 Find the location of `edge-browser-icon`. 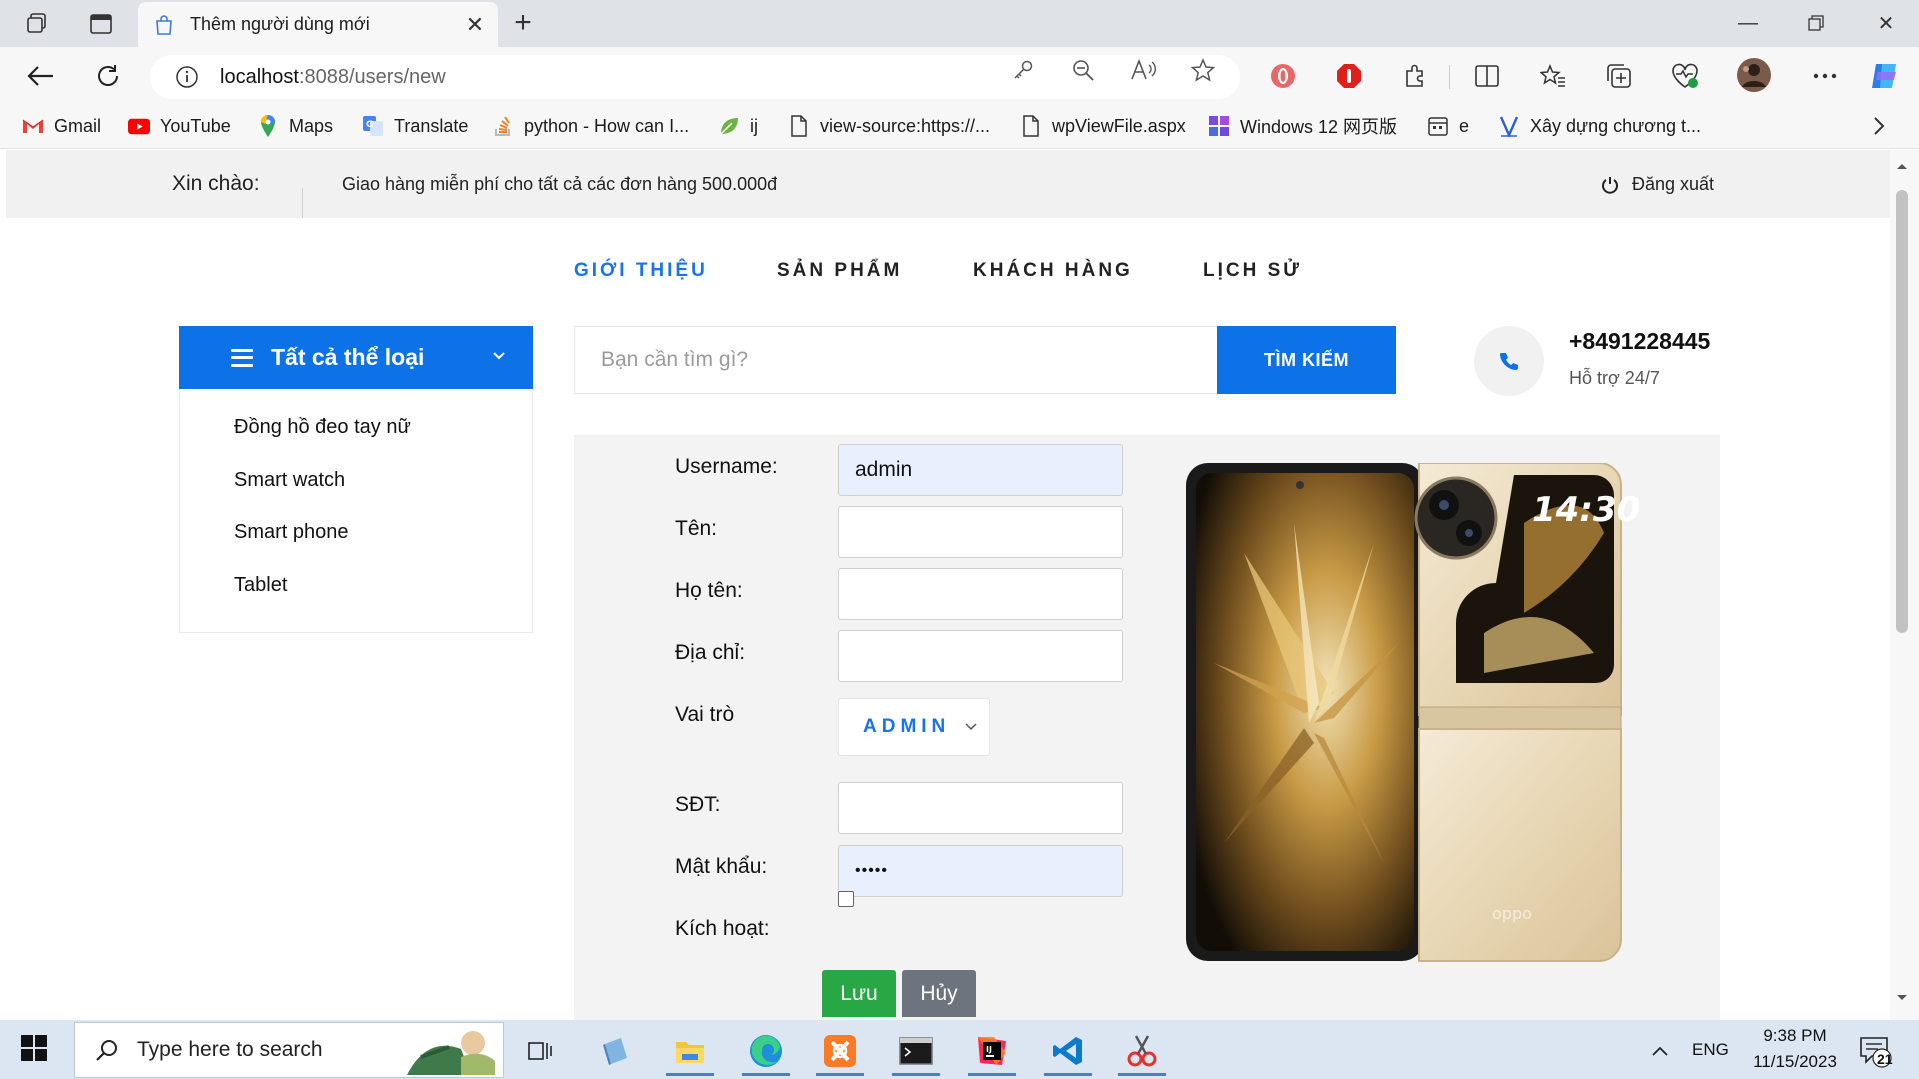

edge-browser-icon is located at coordinates (766, 1051).